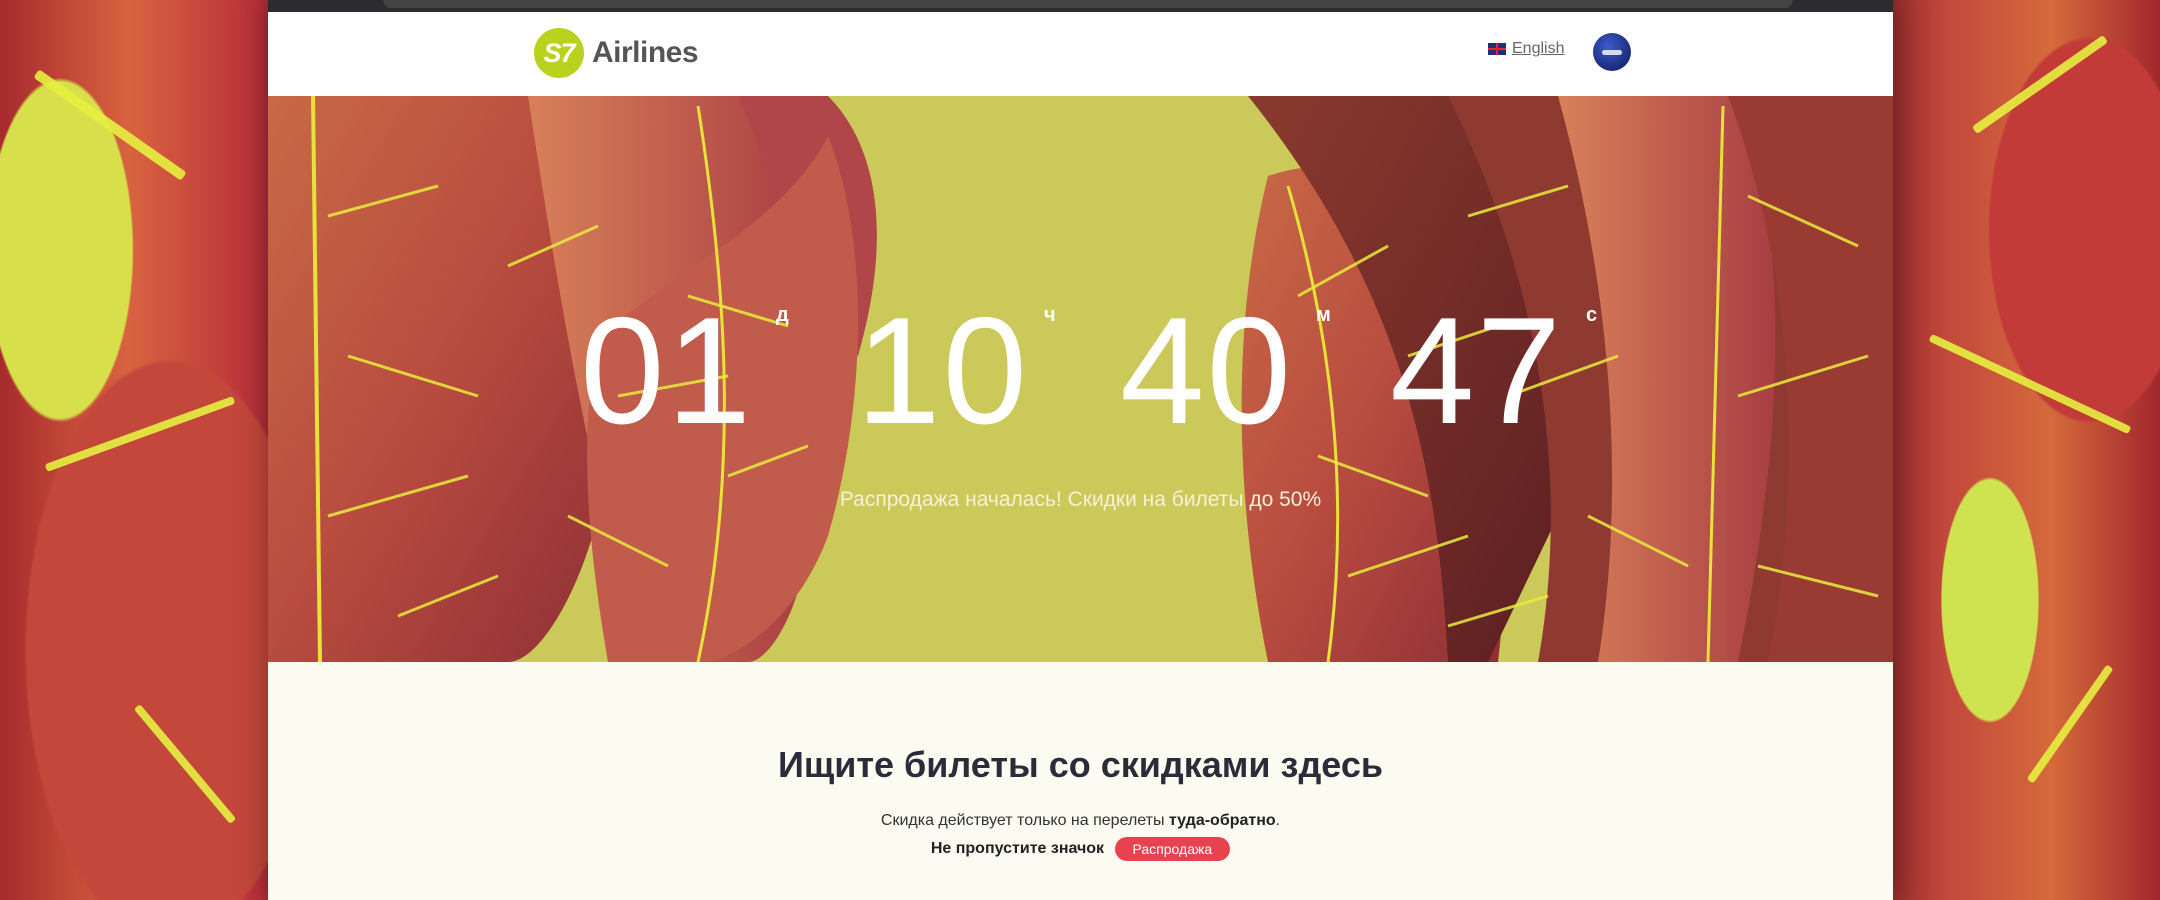 The width and height of the screenshot is (2160, 900). Describe the element at coordinates (1222, 820) in the screenshot. I see `discount-note-bold: туда-обратно` at that location.